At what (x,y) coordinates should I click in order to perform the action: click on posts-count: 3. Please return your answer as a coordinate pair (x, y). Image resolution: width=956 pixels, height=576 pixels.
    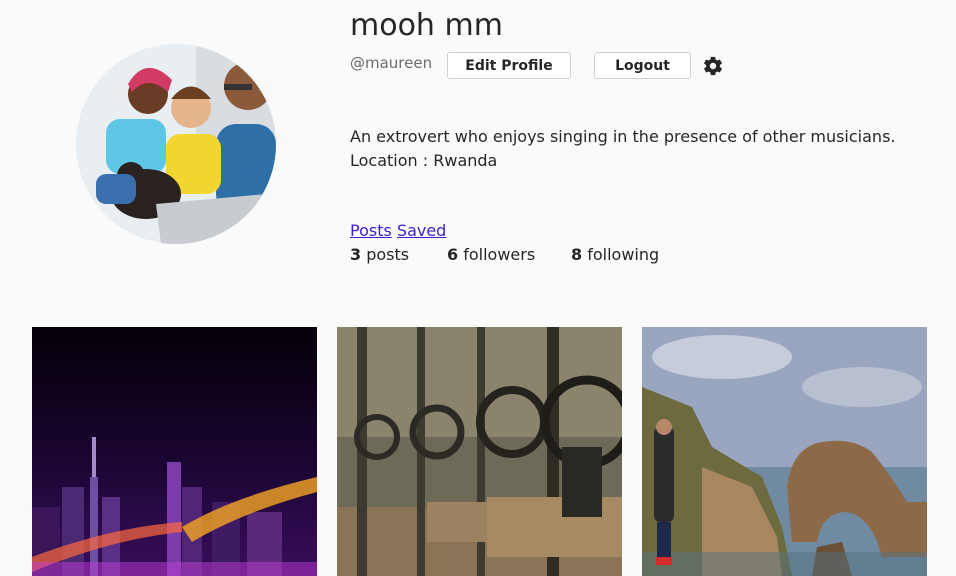
    Looking at the image, I should click on (356, 254).